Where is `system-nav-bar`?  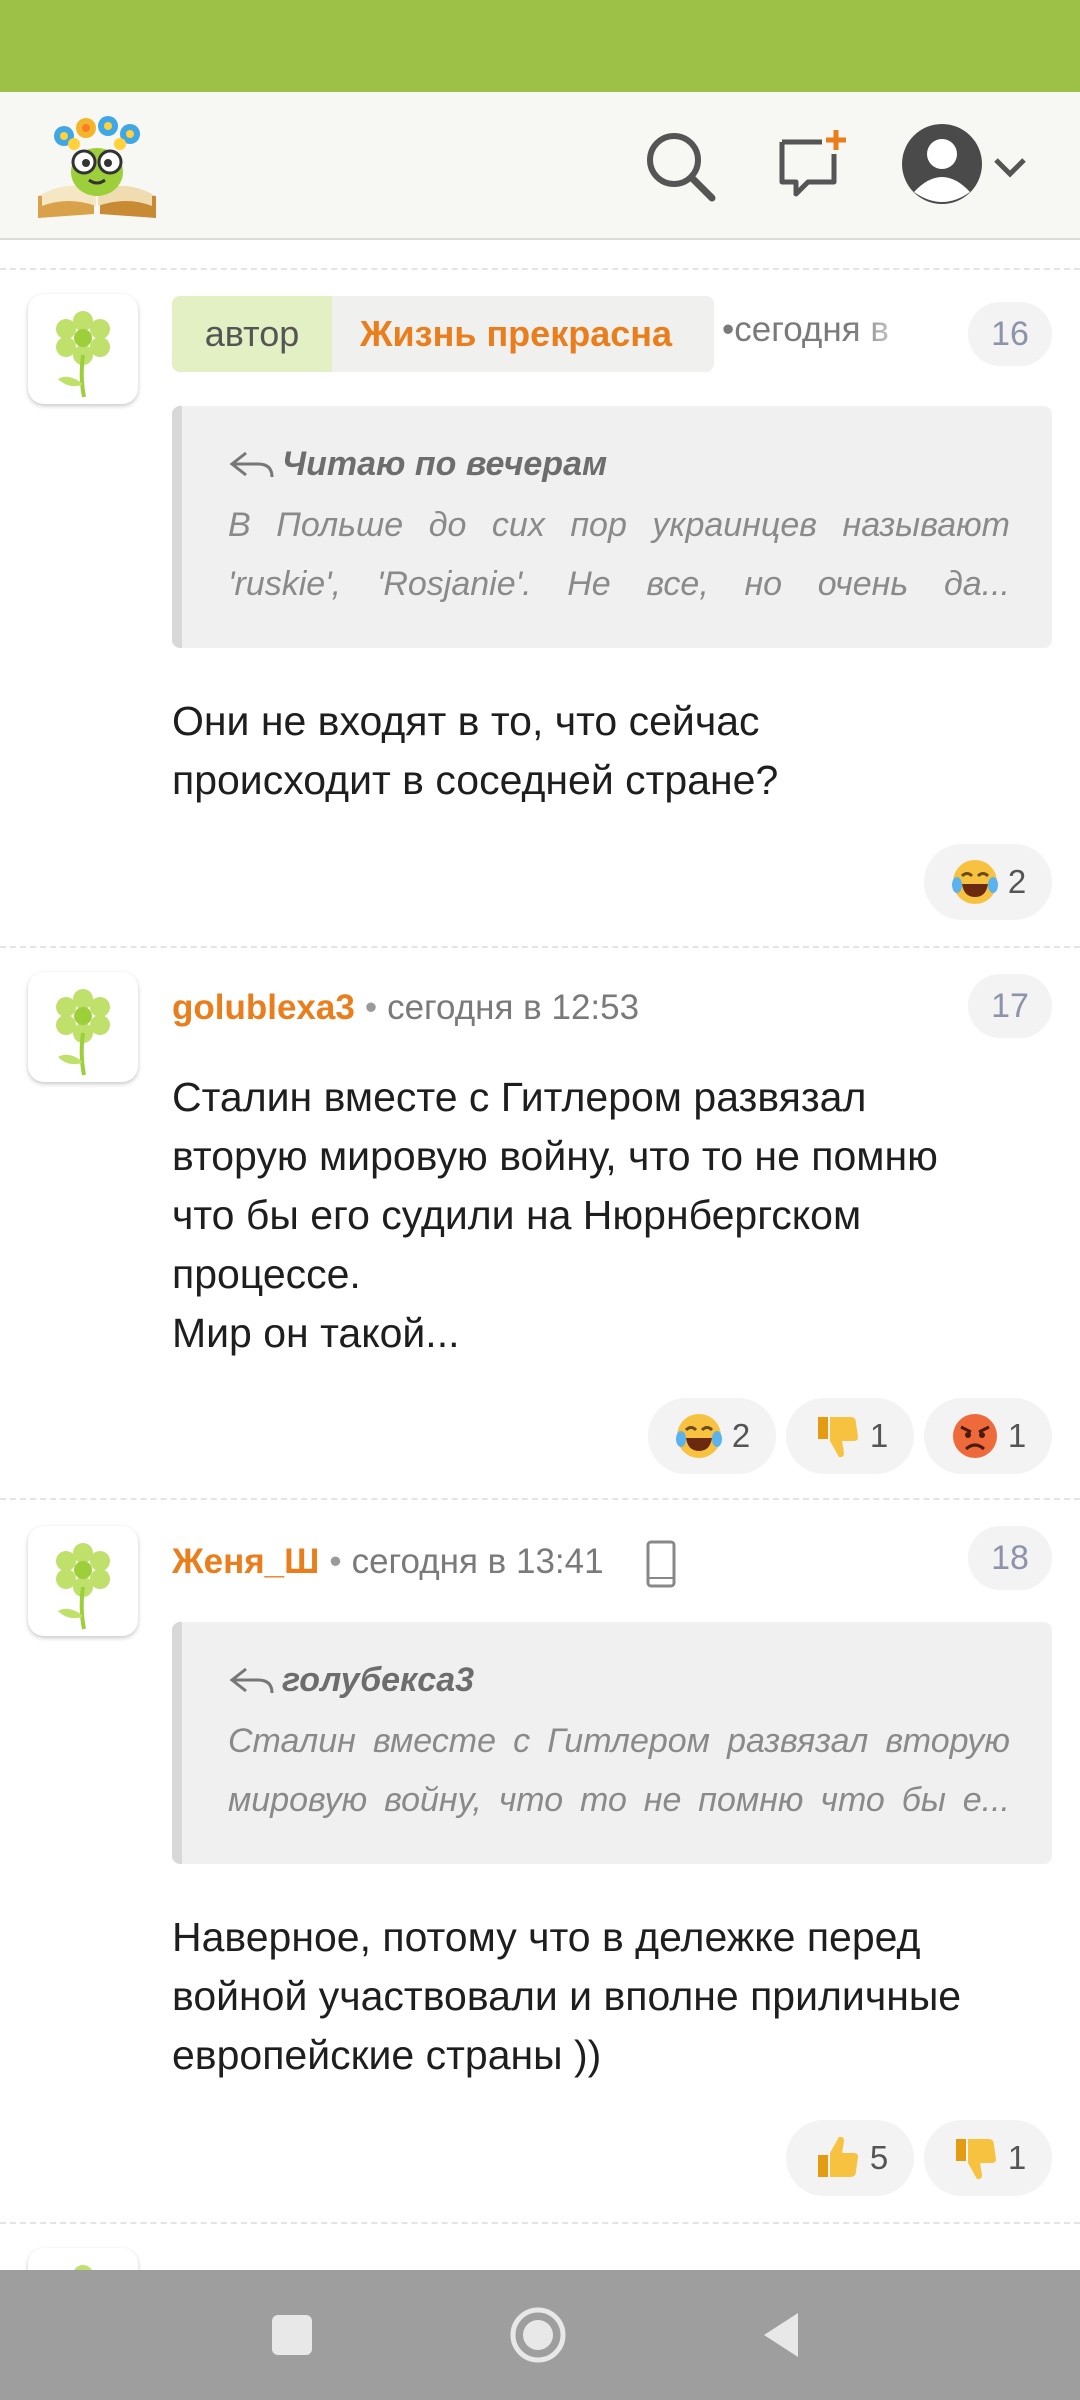
system-nav-bar is located at coordinates (540, 2335).